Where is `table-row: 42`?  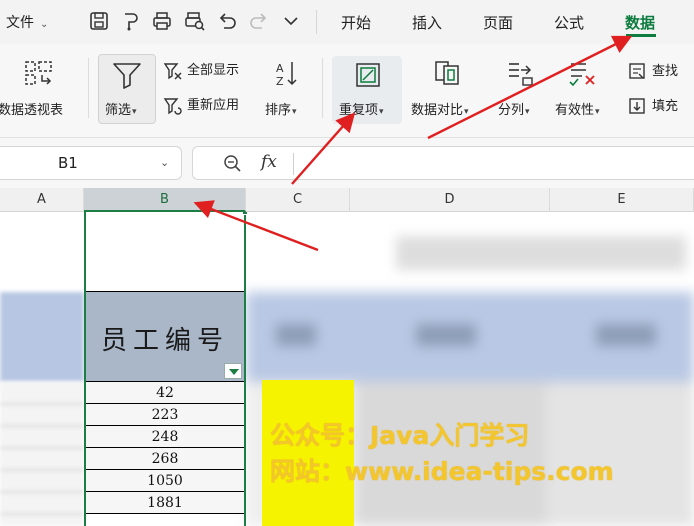 table-row: 42 is located at coordinates (165, 393).